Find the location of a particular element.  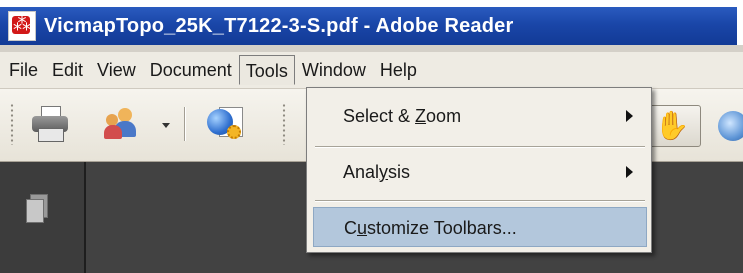

menu-item-label-rest: oom is located at coordinates (444, 116).